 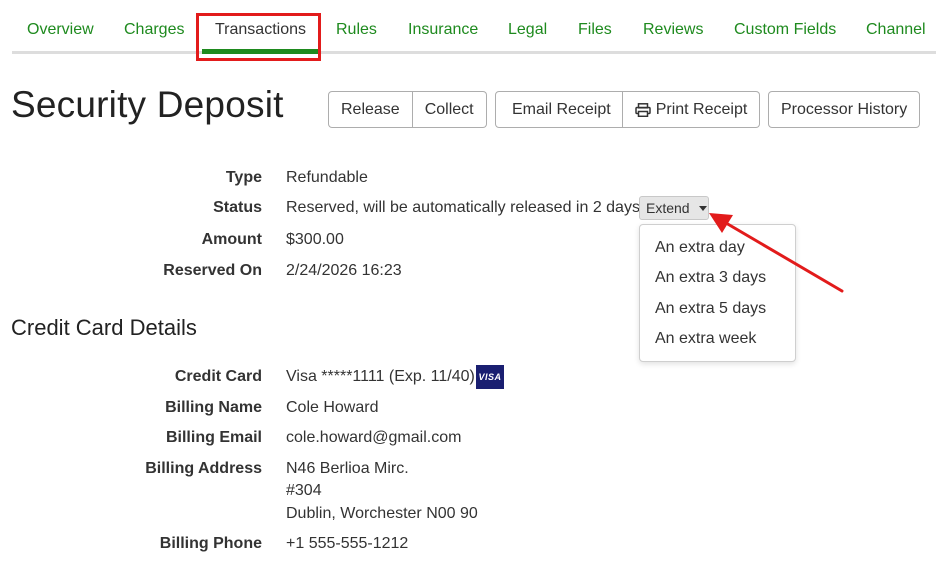 I want to click on printer-icon, so click(x=642, y=109).